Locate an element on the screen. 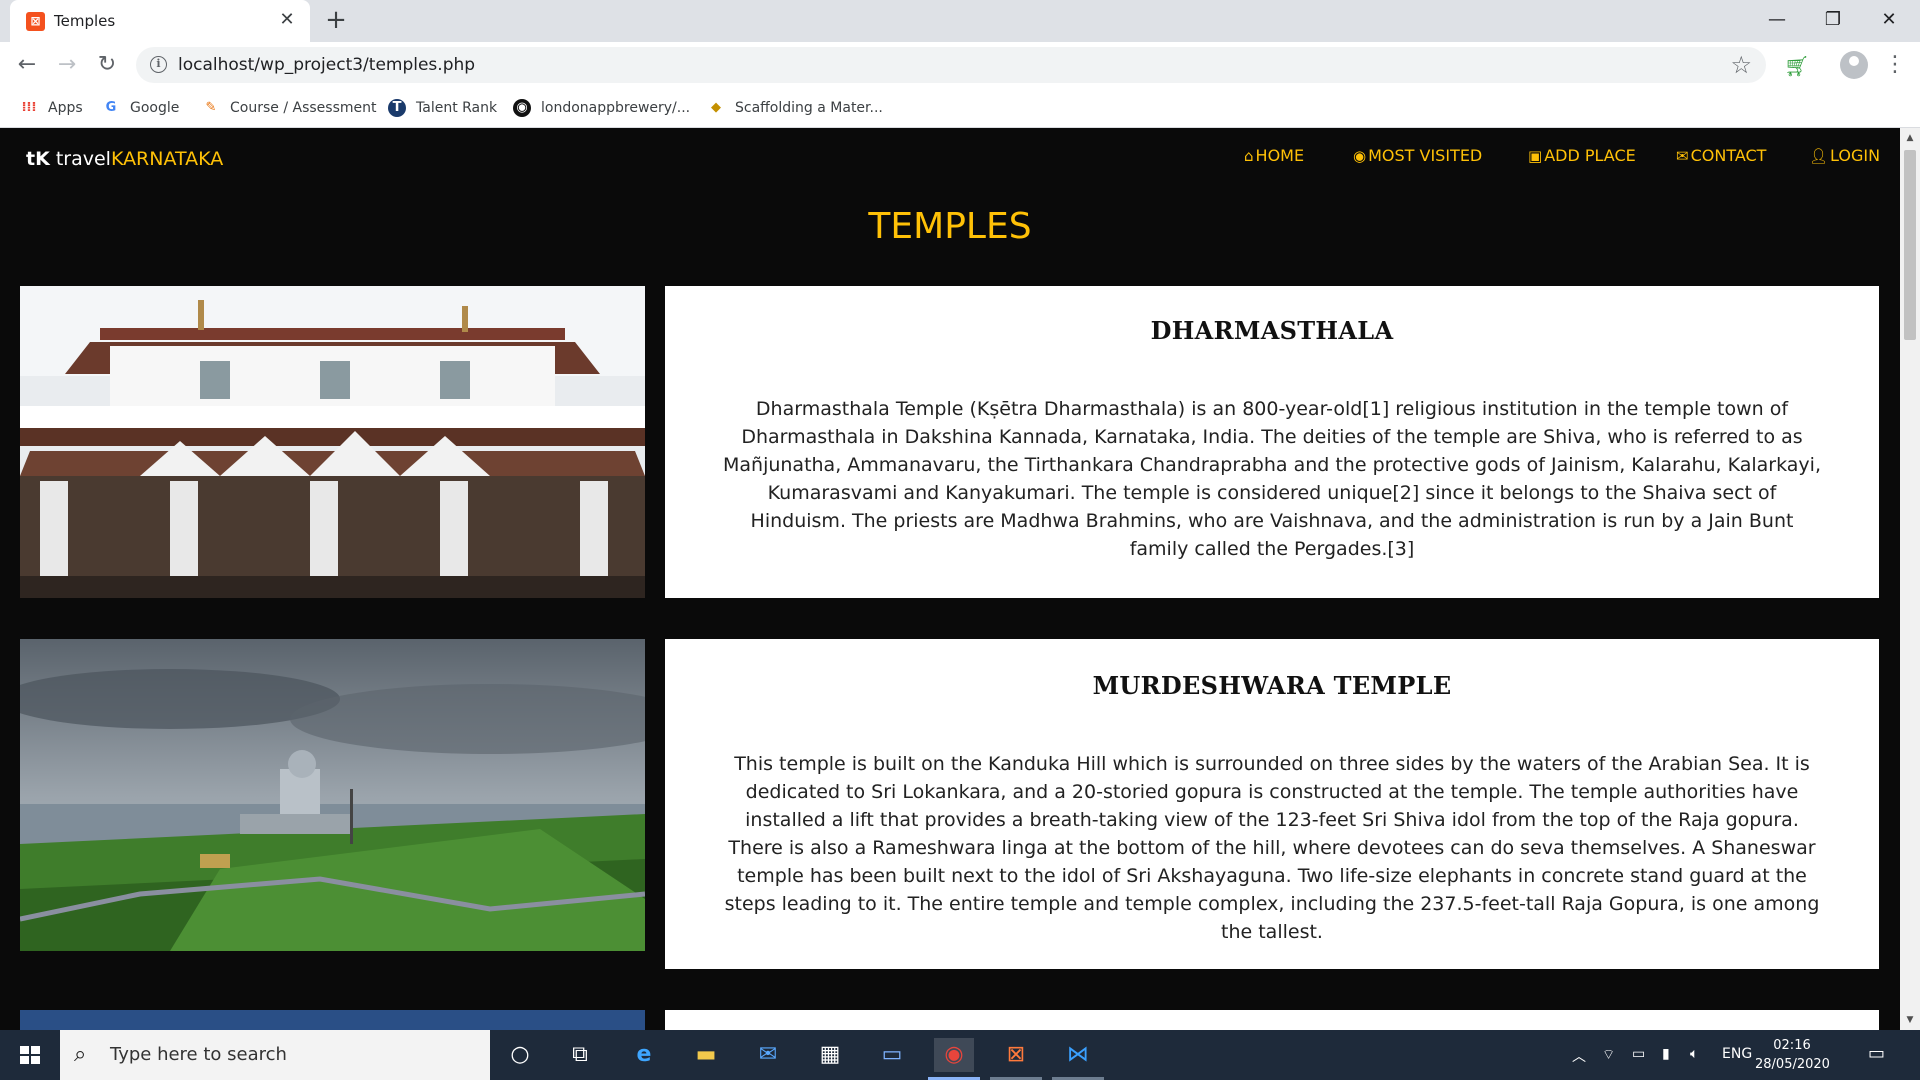  battery-icon: ▭ is located at coordinates (1638, 1054).